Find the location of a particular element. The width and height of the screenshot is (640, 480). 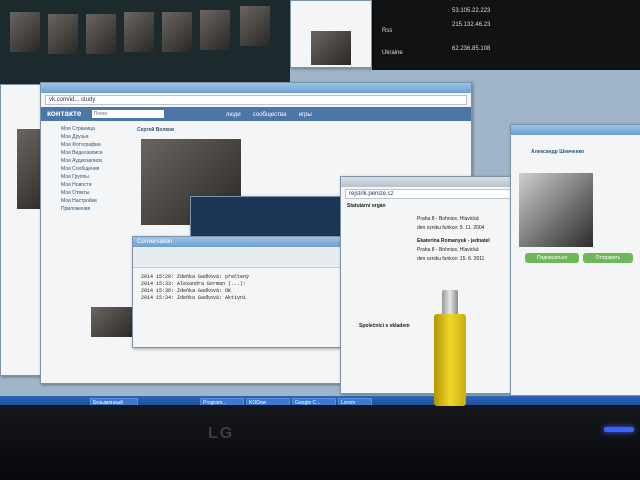

menu-item: Мои Аудиозаписи is located at coordinates (85, 161).